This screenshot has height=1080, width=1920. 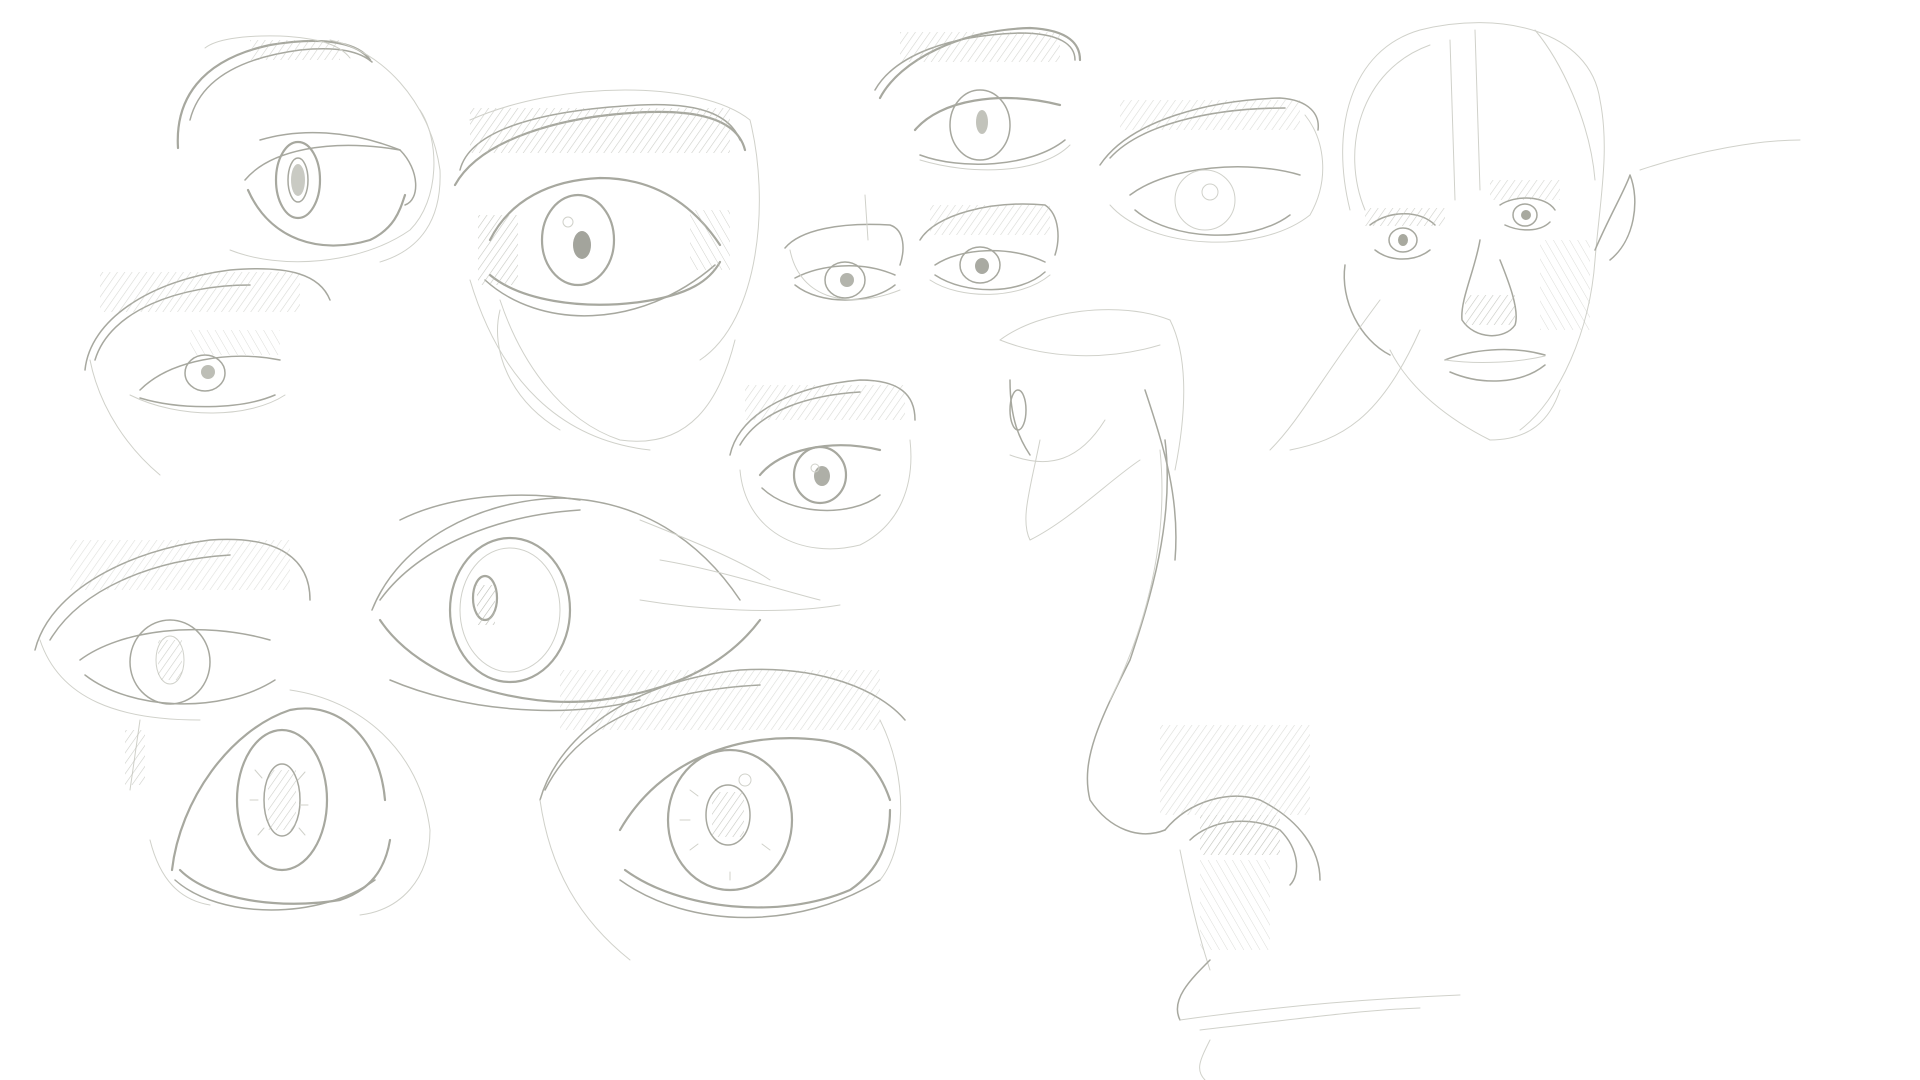 I want to click on eye-study-bottom-left, so click(x=172, y=664).